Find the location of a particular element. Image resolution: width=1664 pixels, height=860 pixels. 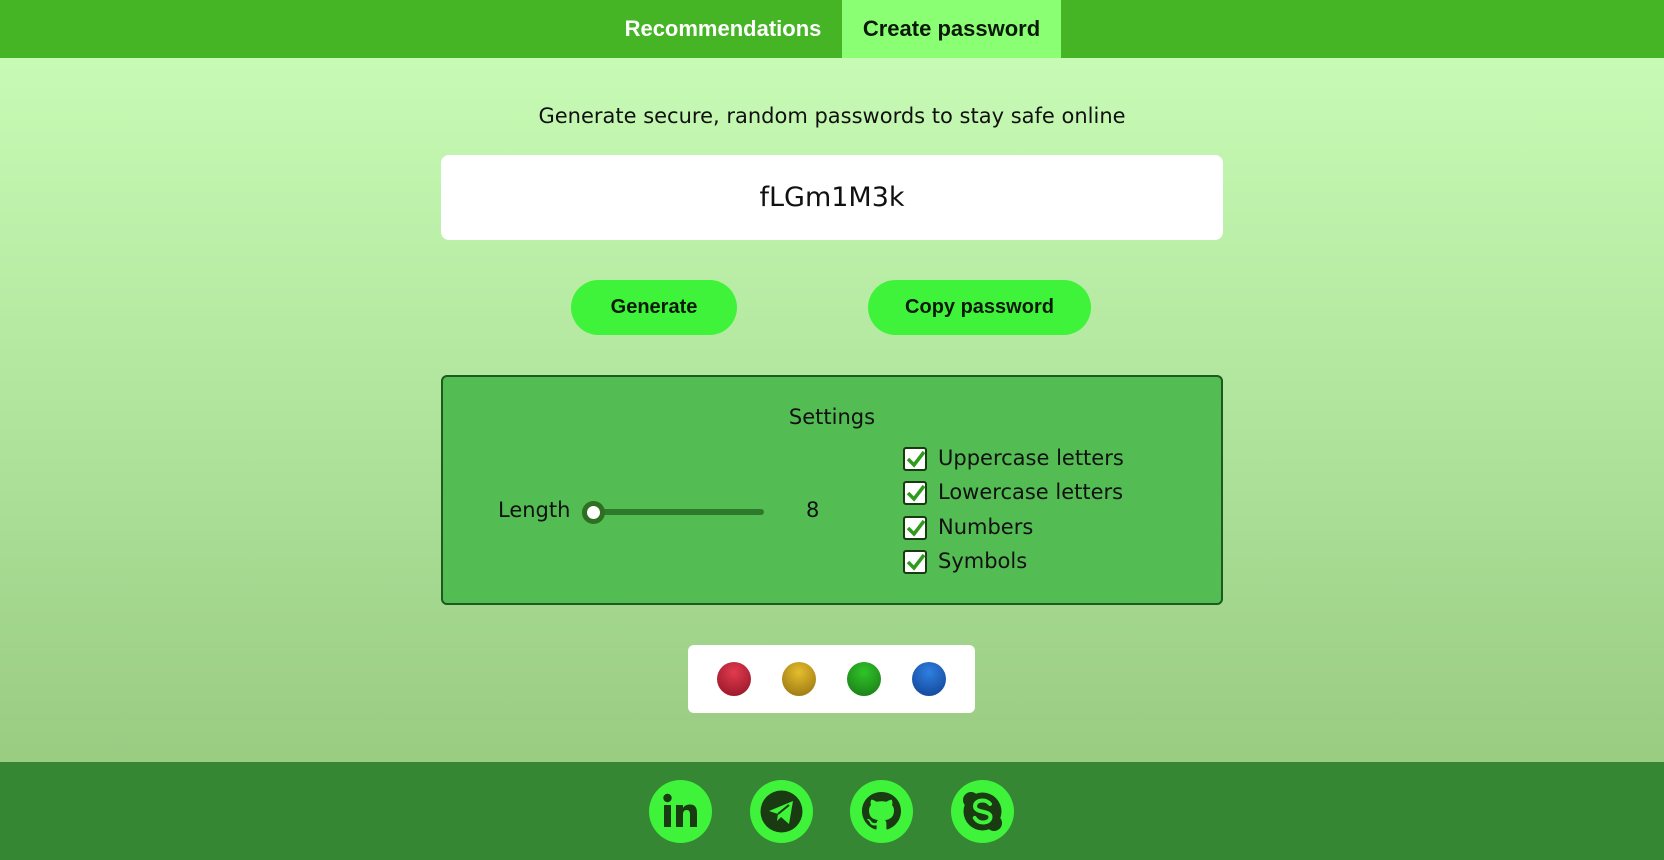

uppercase-checkbox is located at coordinates (915, 459).